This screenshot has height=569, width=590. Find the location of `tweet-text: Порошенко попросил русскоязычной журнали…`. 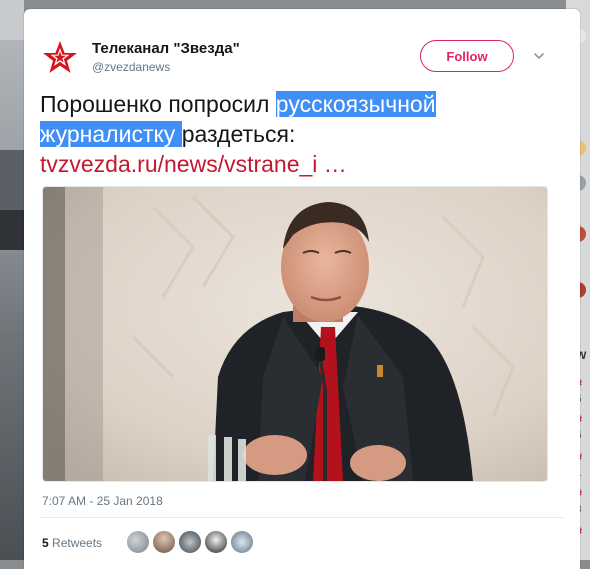

tweet-text: Порошенко попросил русскоязычной журнали… is located at coordinates (300, 134).